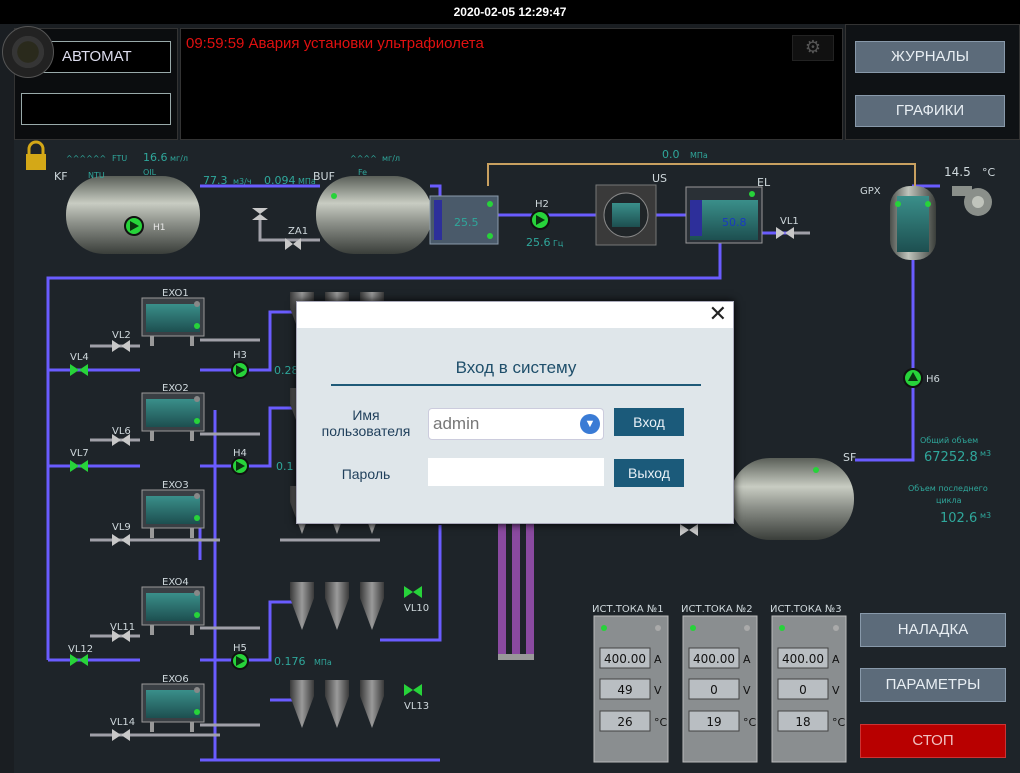 This screenshot has height=773, width=1020. Describe the element at coordinates (175, 388) in the screenshot. I see `exo-label: EXO2` at that location.